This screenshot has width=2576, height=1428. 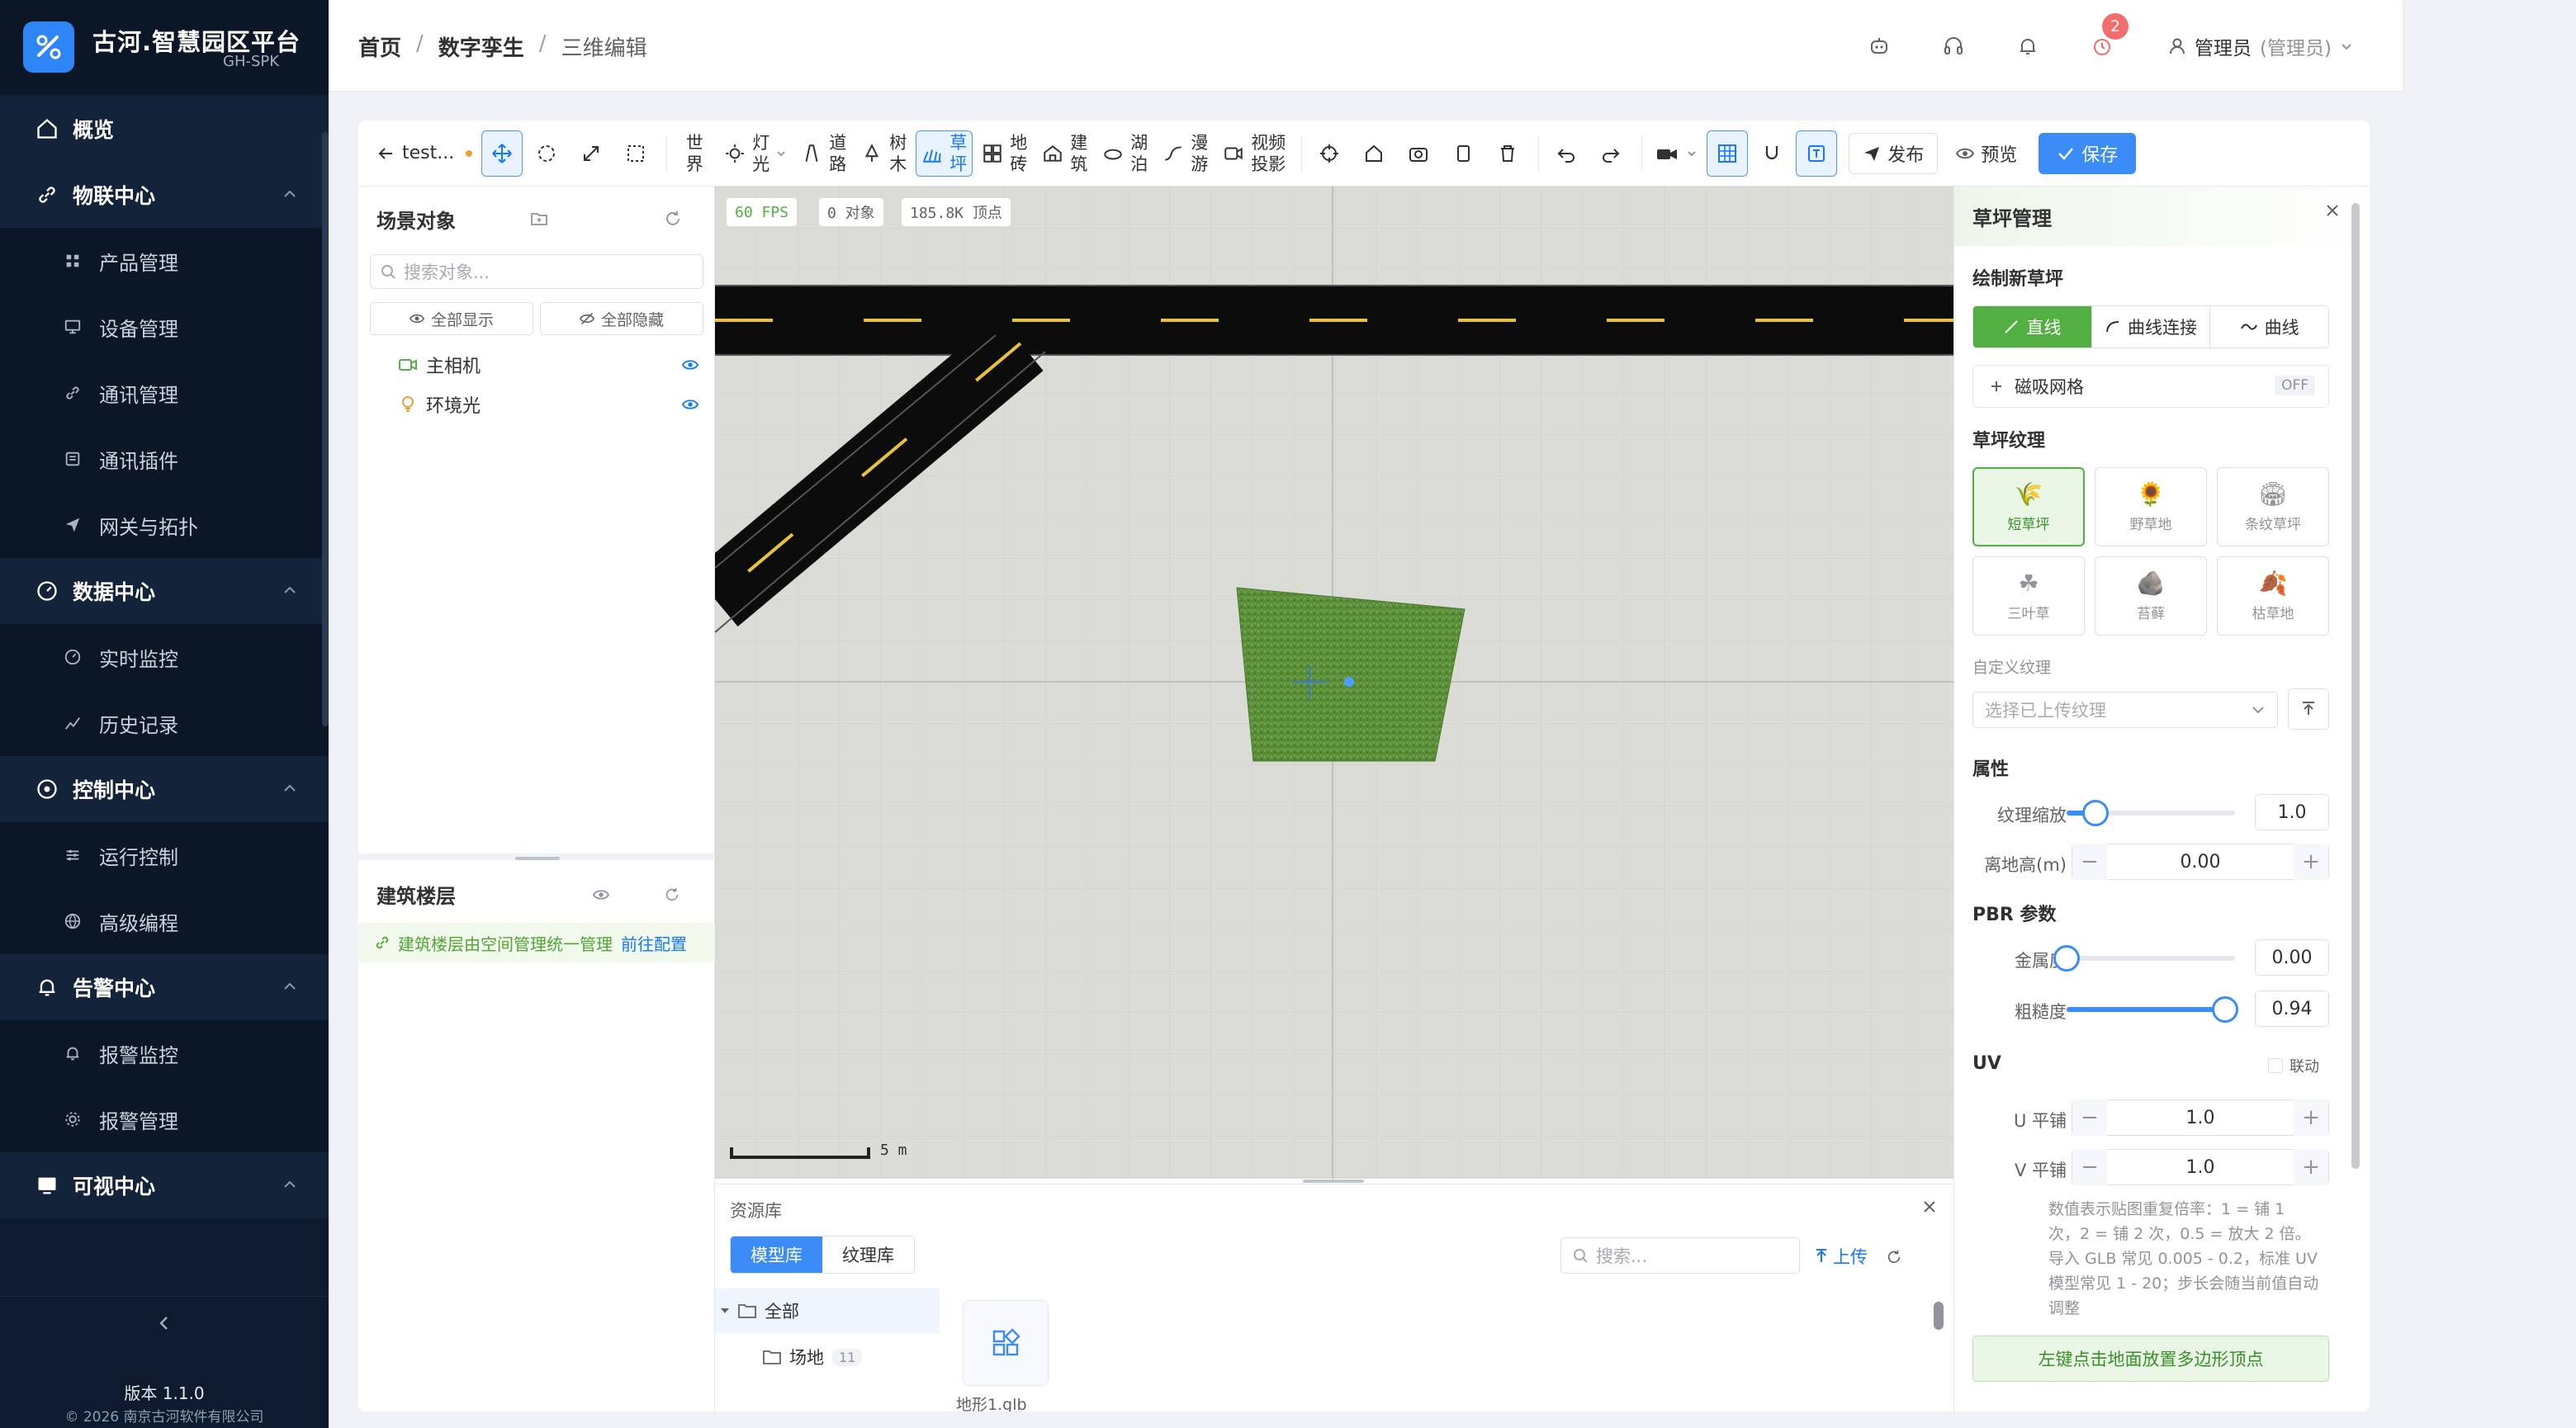 I want to click on sidebar-item-16: 可视中心, so click(x=164, y=1185).